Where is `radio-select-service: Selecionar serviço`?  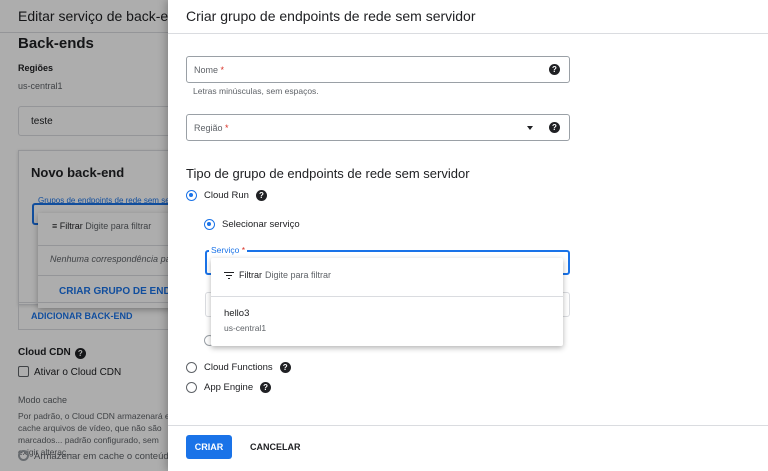 radio-select-service: Selecionar serviço is located at coordinates (252, 224).